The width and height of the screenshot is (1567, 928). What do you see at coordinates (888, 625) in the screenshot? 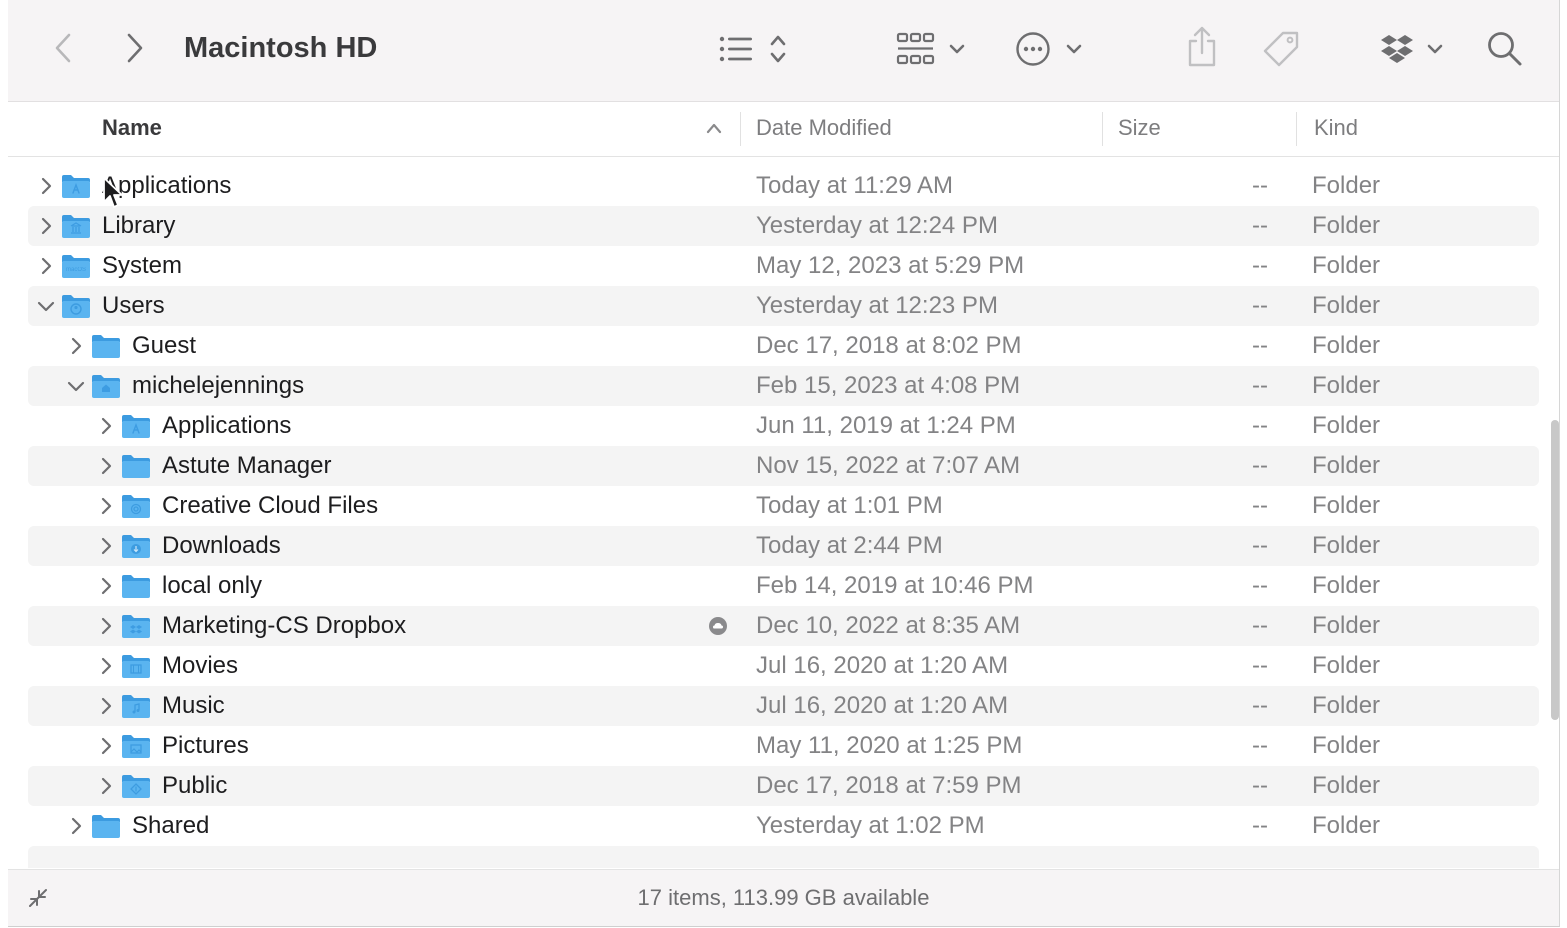
I see `row-date: Dec 10, 2022 at 8:35 AM` at bounding box center [888, 625].